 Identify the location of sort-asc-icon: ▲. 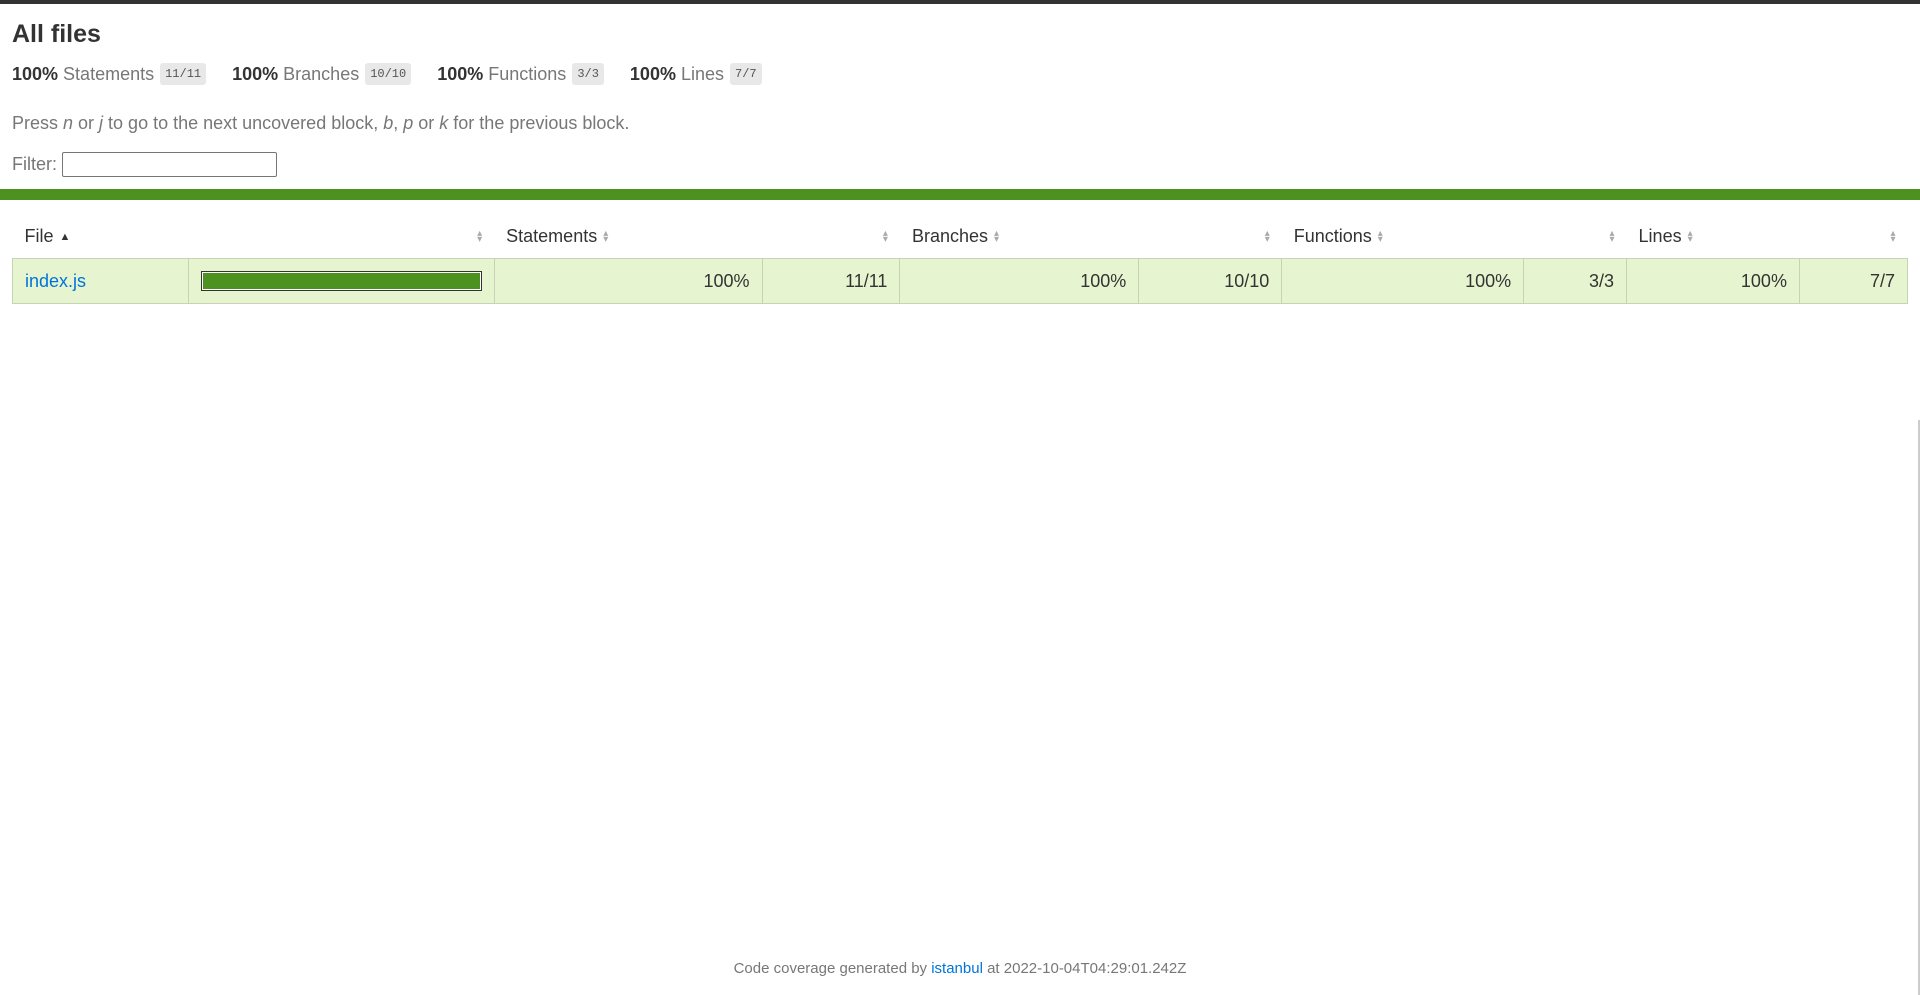
(65, 236).